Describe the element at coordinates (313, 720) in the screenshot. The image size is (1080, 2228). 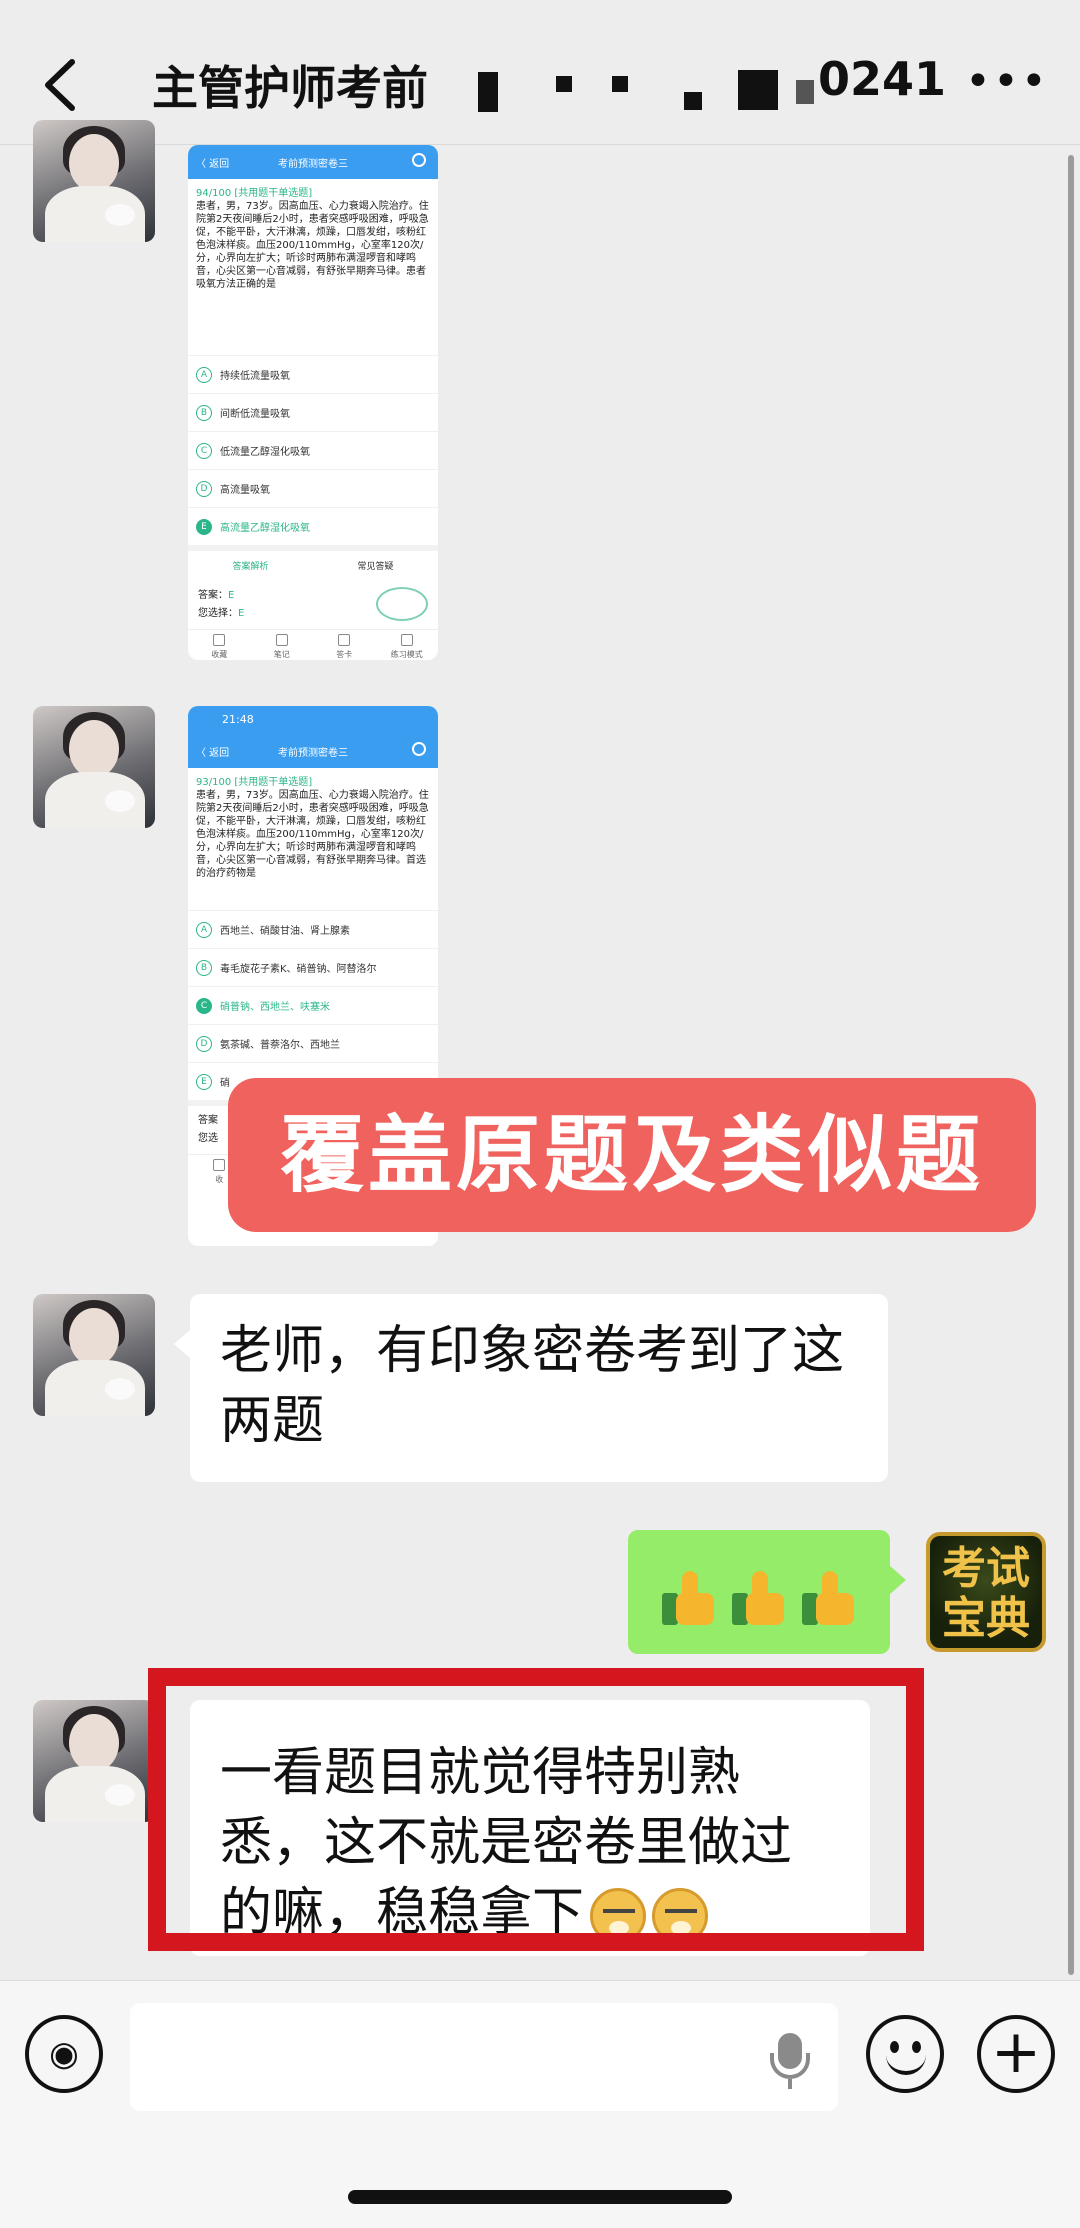
I see `shot-statusbar: 21:48` at that location.